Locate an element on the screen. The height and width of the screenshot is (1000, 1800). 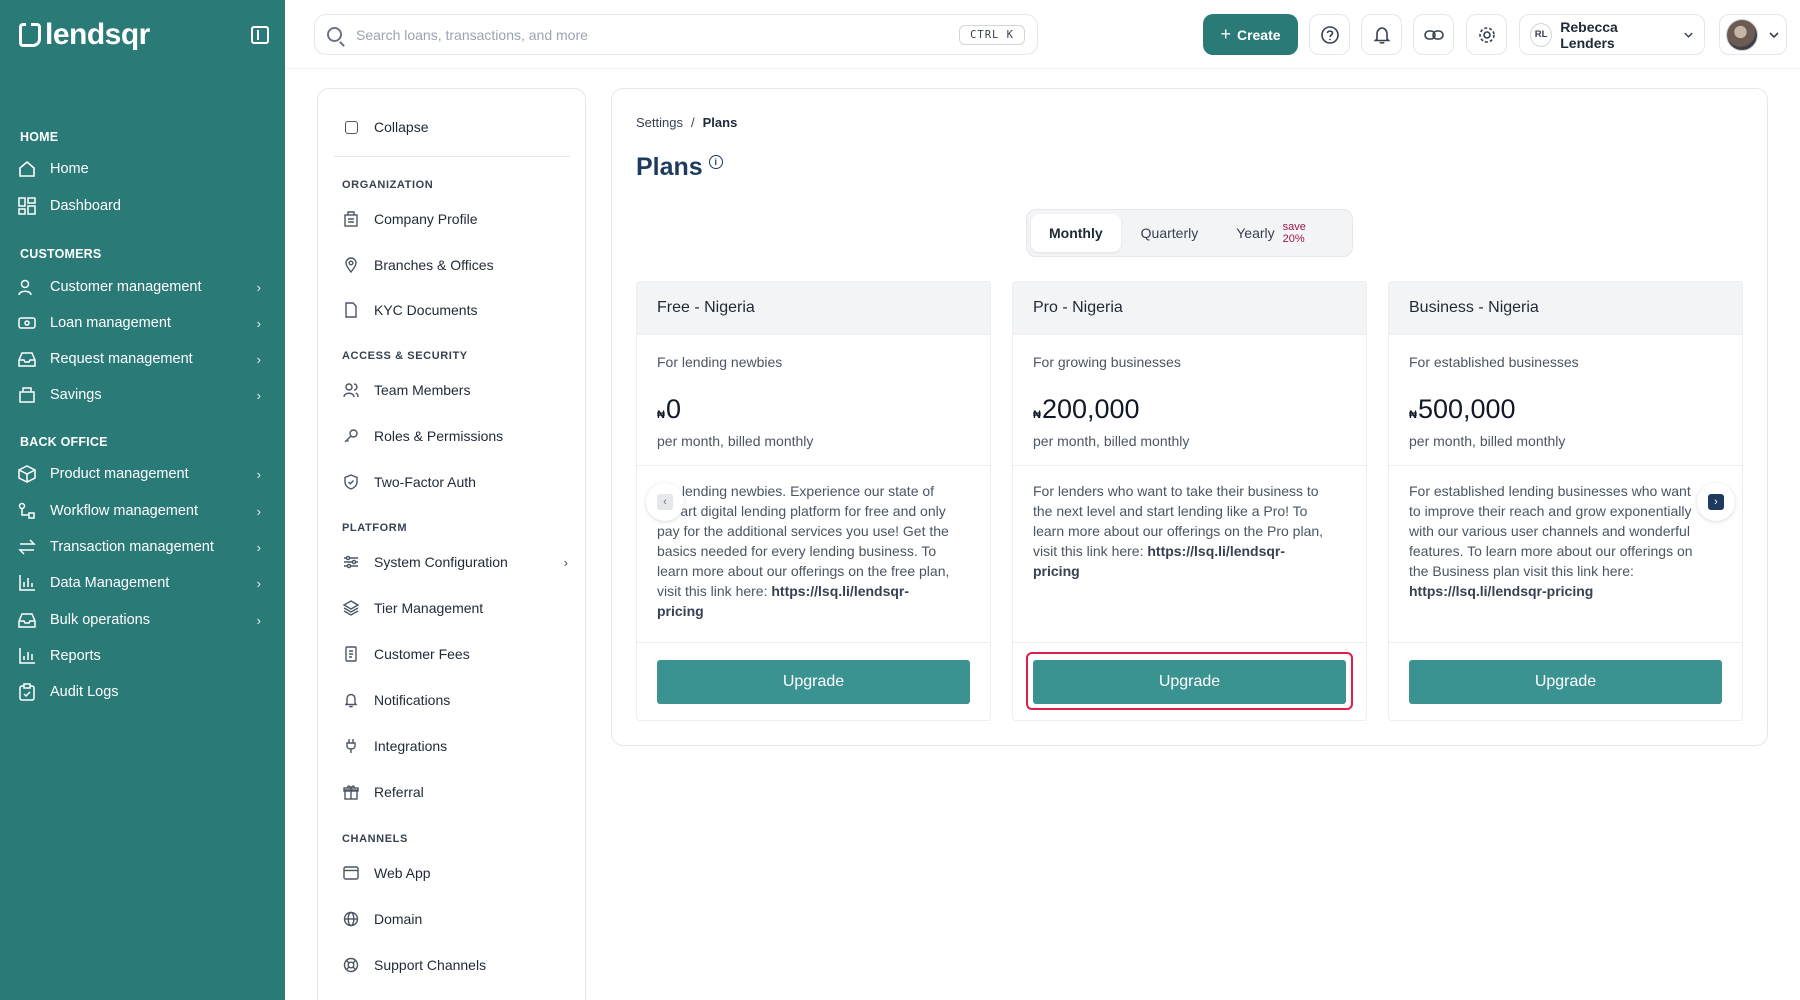
settings-collapse: Collapse is located at coordinates (457, 127).